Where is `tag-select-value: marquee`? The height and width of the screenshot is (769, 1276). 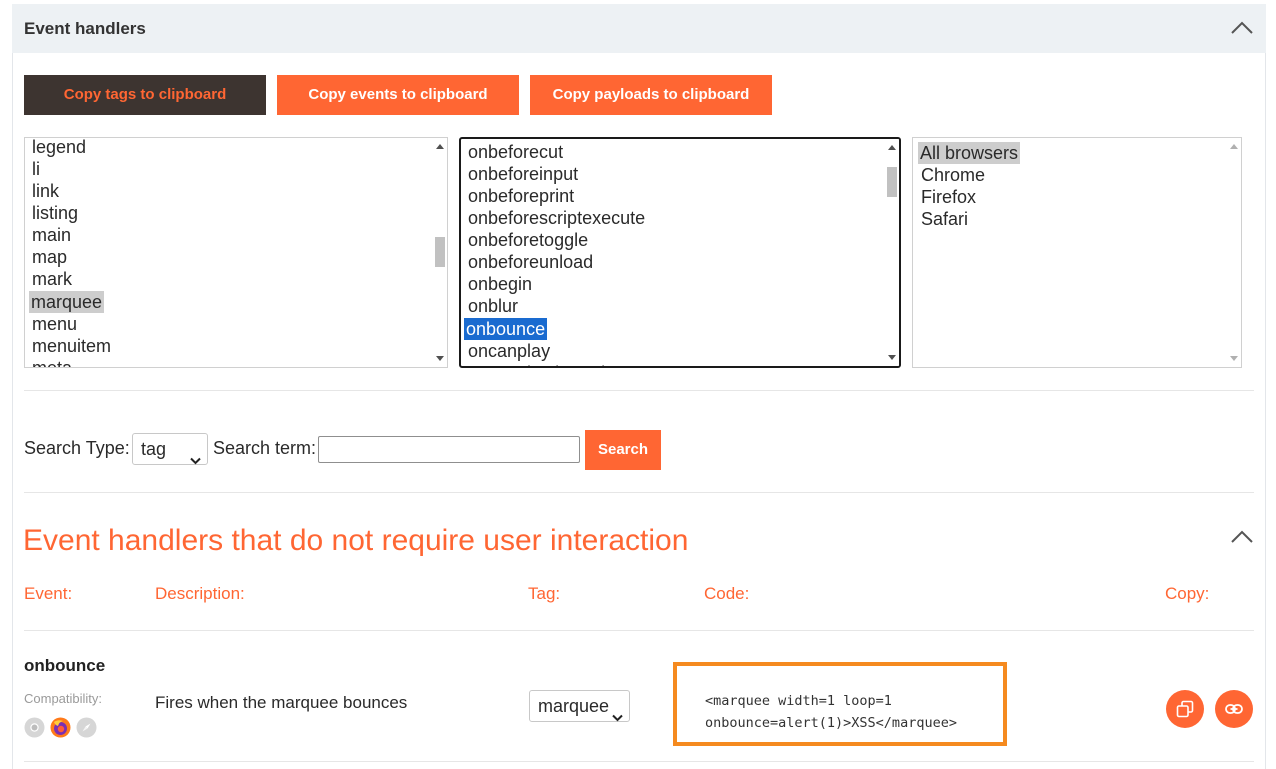 tag-select-value: marquee is located at coordinates (574, 706).